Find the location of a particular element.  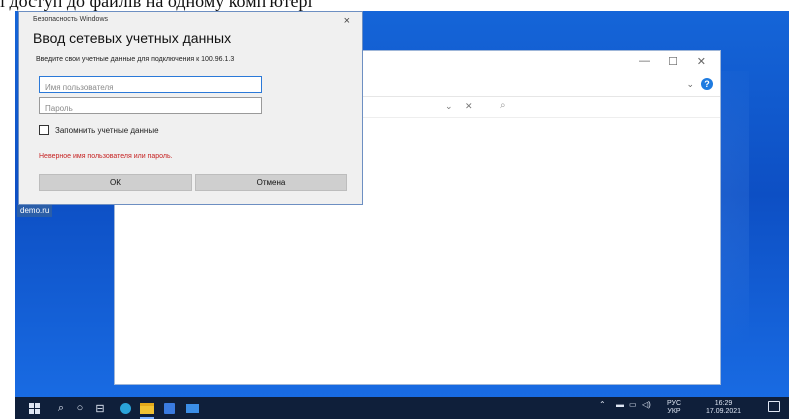

edge-icon is located at coordinates (125, 408).